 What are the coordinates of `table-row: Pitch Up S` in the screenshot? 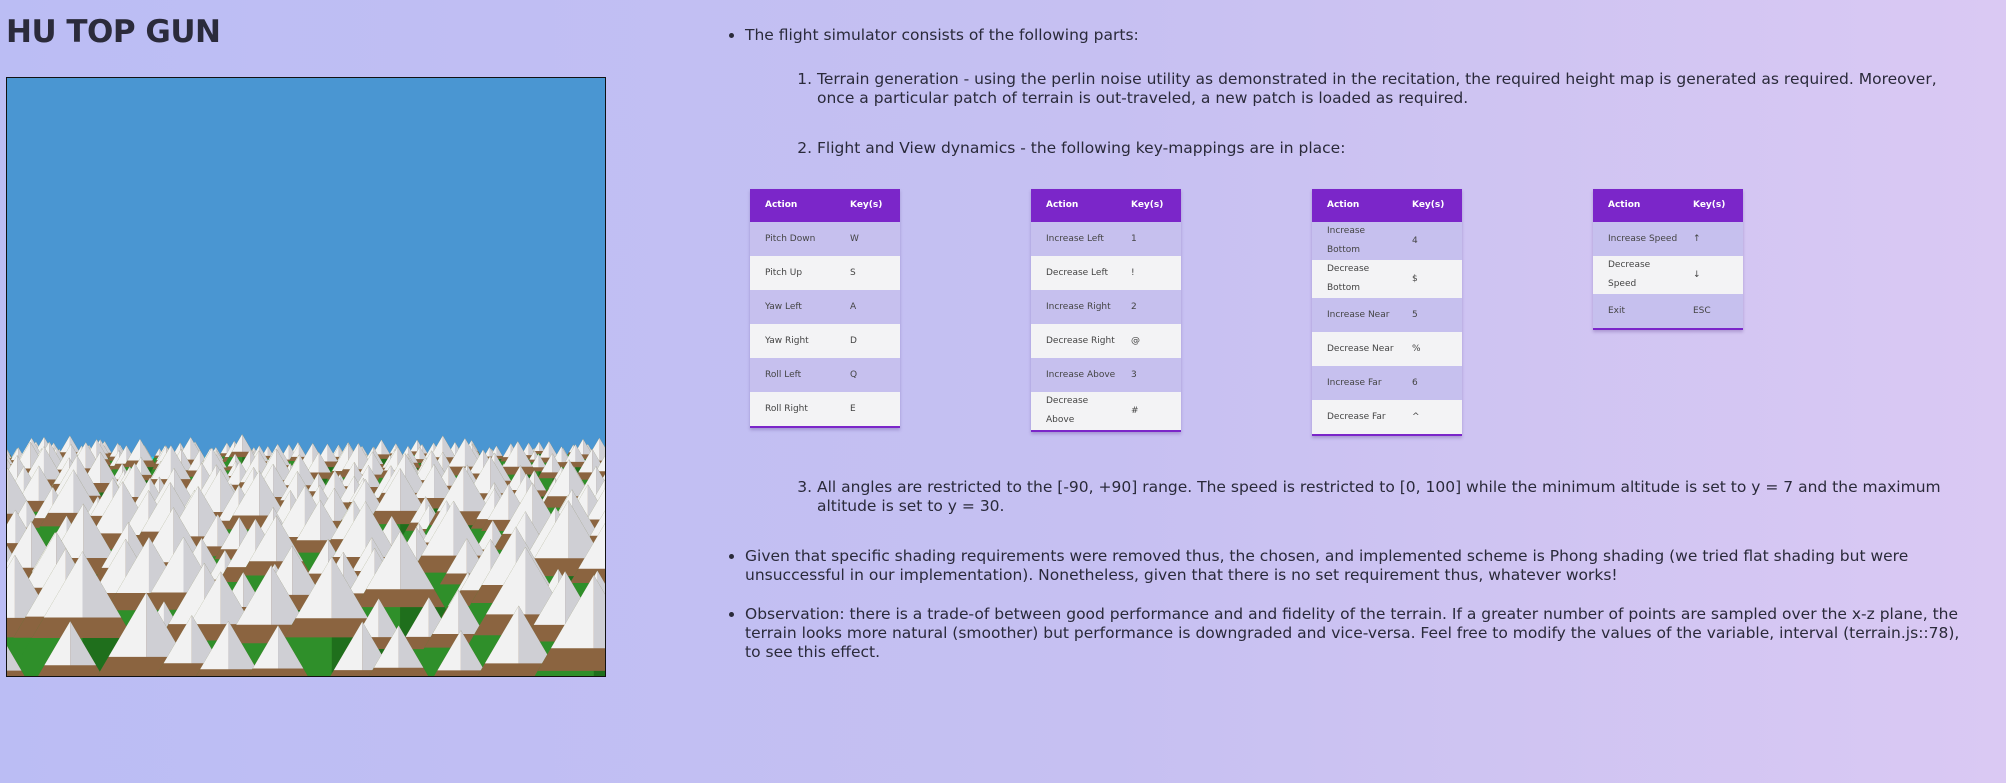 It's located at (825, 273).